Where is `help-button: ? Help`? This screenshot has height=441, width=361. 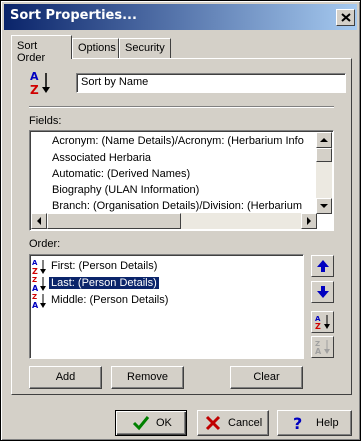 help-button: ? Help is located at coordinates (314, 423).